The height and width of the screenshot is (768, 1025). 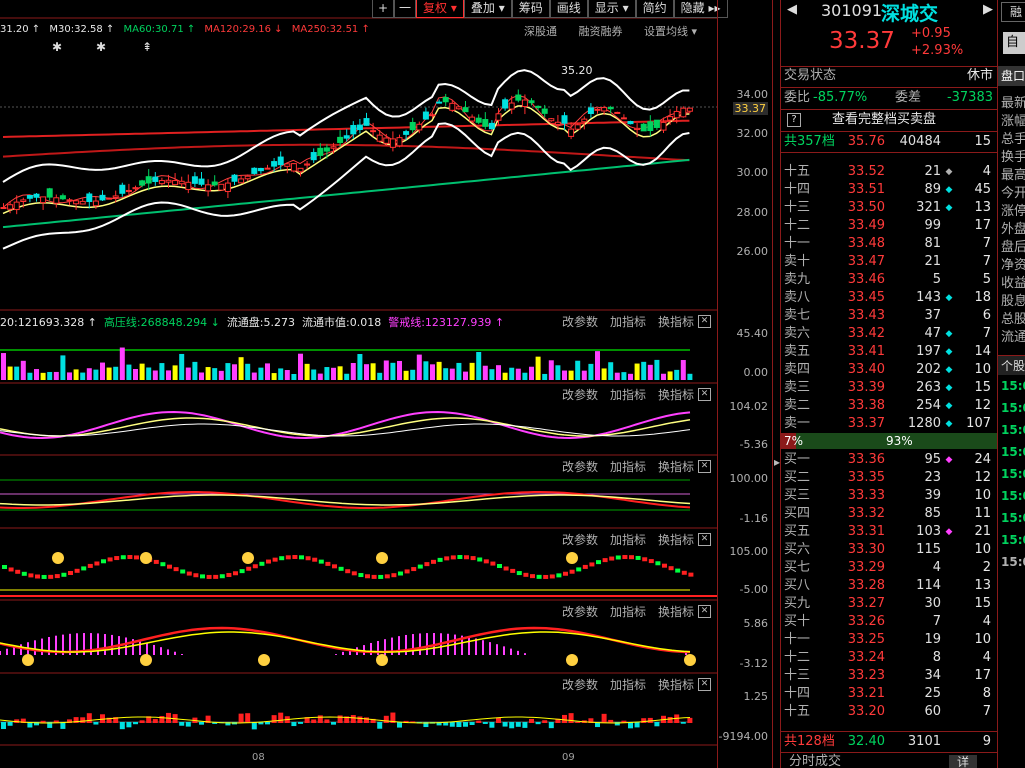 I want to click on bid-row: 十一 33.25 19 10, so click(x=889, y=640).